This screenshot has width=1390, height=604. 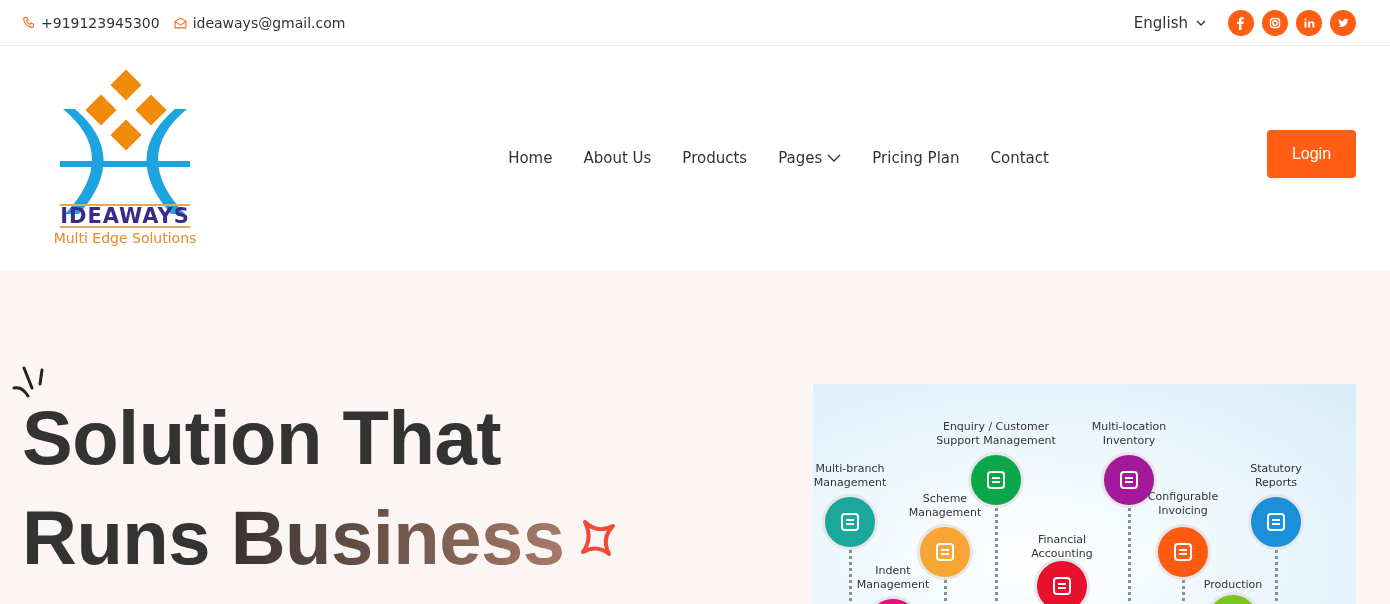 What do you see at coordinates (1201, 22) in the screenshot?
I see `chevron-down-icon` at bounding box center [1201, 22].